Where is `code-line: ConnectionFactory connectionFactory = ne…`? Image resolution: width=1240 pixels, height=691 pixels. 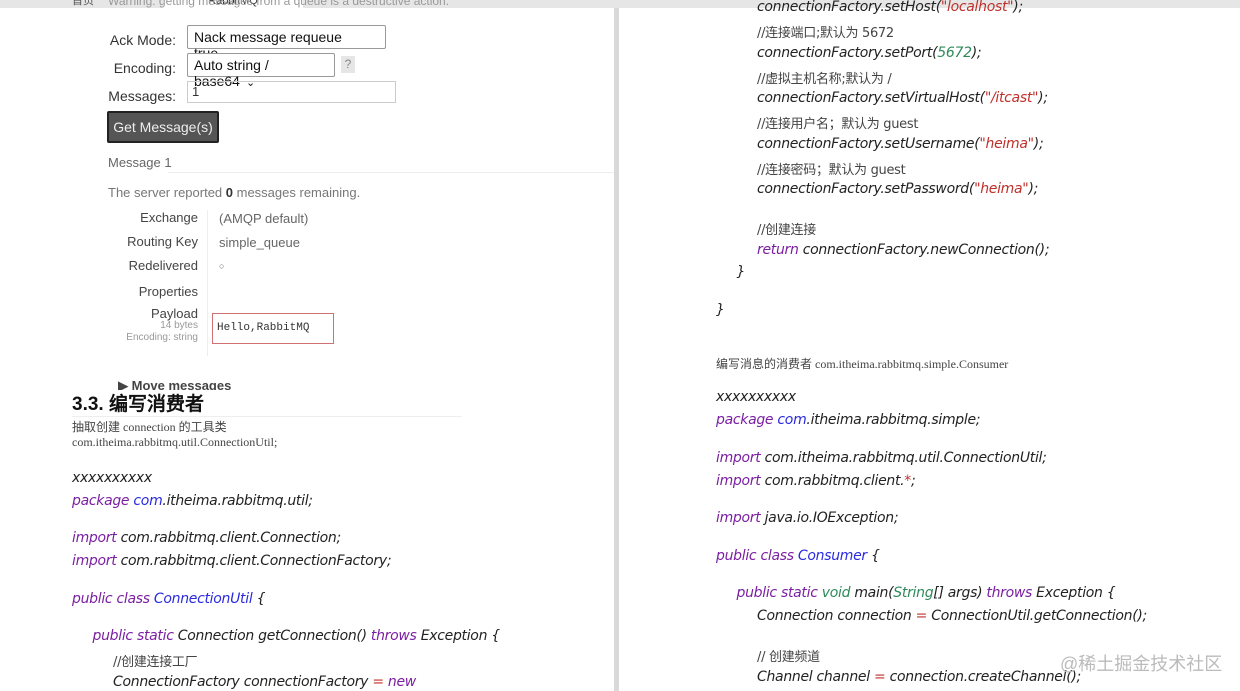 code-line: ConnectionFactory connectionFactory = ne… is located at coordinates (264, 682).